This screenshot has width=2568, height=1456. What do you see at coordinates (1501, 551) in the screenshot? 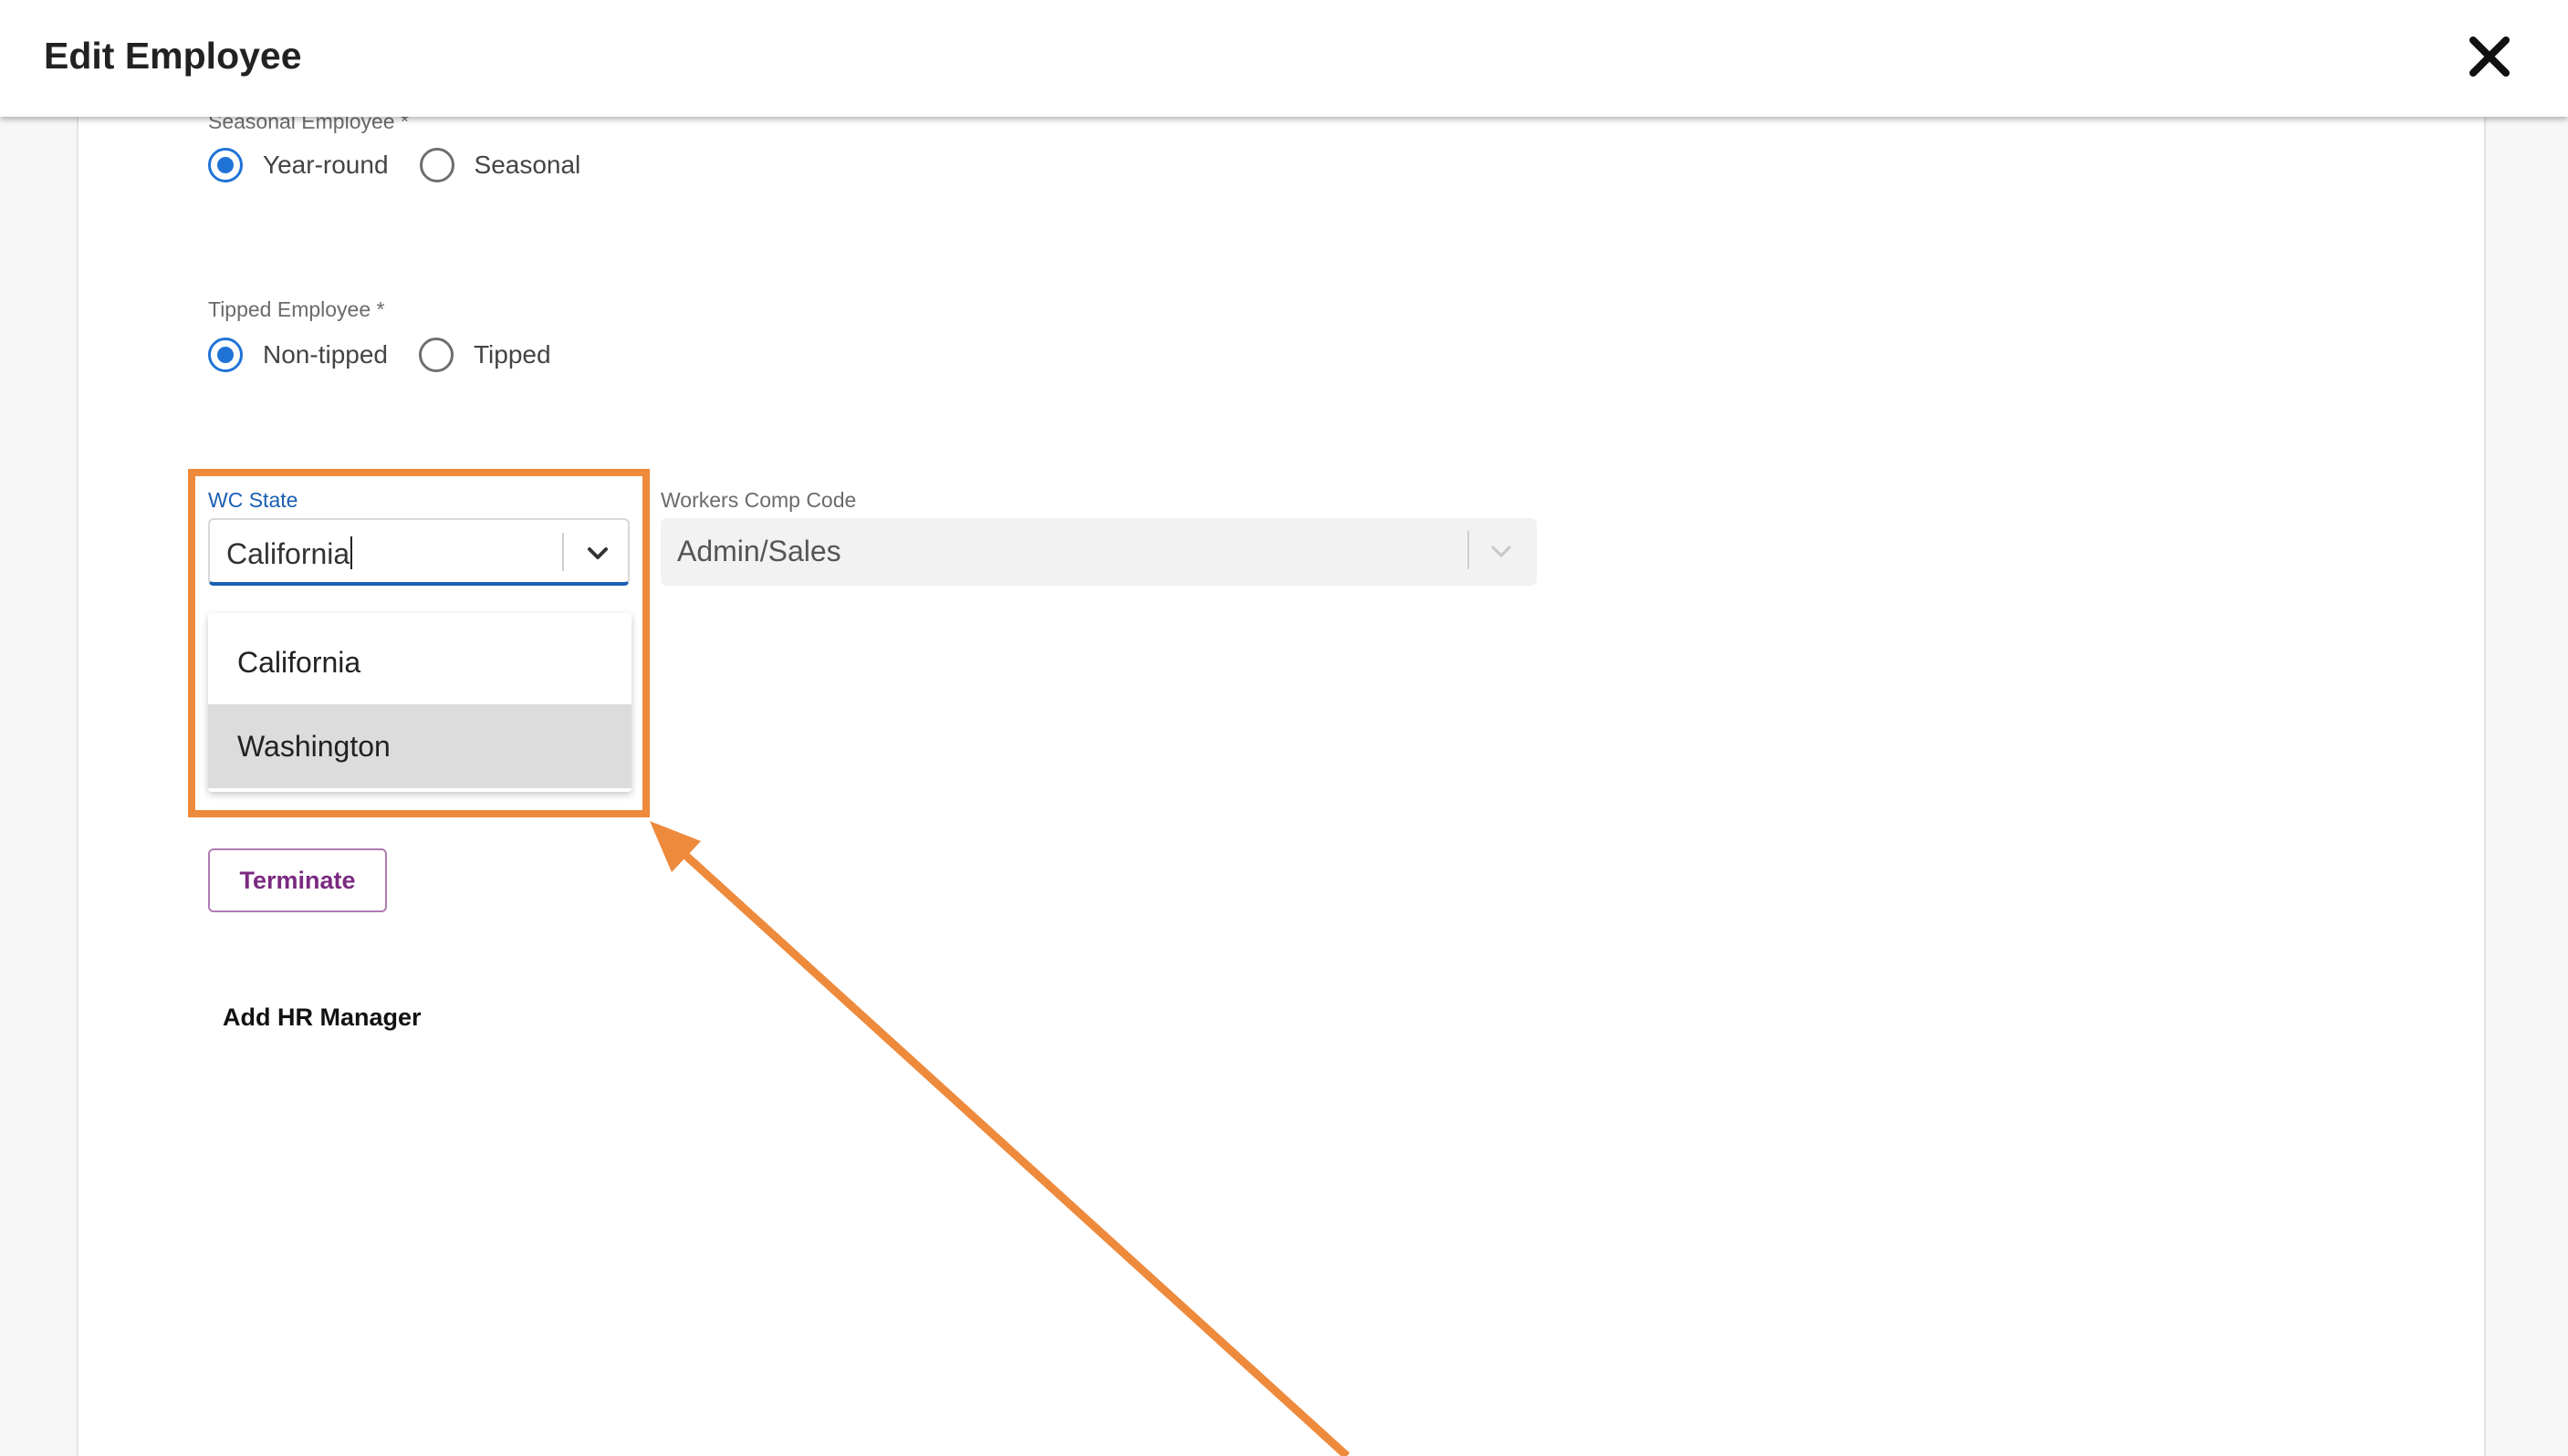
I see `chevron-down-icon` at bounding box center [1501, 551].